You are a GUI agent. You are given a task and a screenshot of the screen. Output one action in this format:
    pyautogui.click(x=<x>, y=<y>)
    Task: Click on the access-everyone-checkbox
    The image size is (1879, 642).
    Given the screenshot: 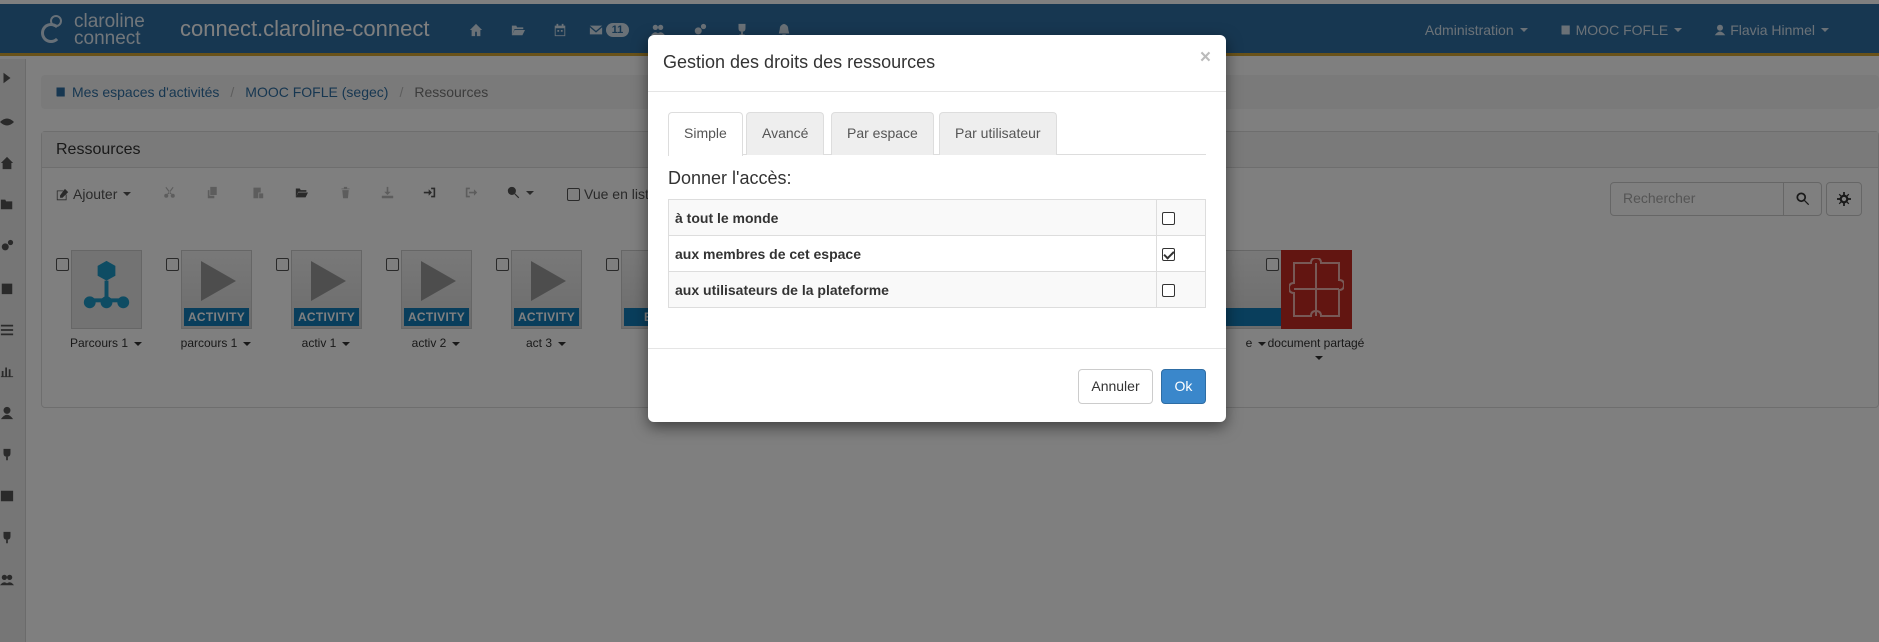 What is the action you would take?
    pyautogui.click(x=1168, y=219)
    